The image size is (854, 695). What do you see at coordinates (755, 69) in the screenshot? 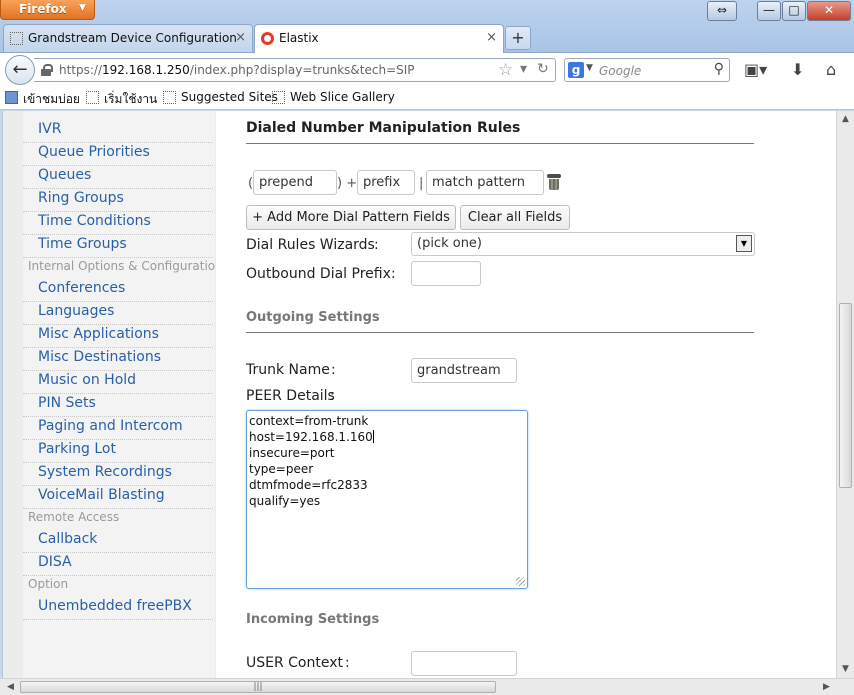
I see `bookmarks-menu-icon: ▣▾` at bounding box center [755, 69].